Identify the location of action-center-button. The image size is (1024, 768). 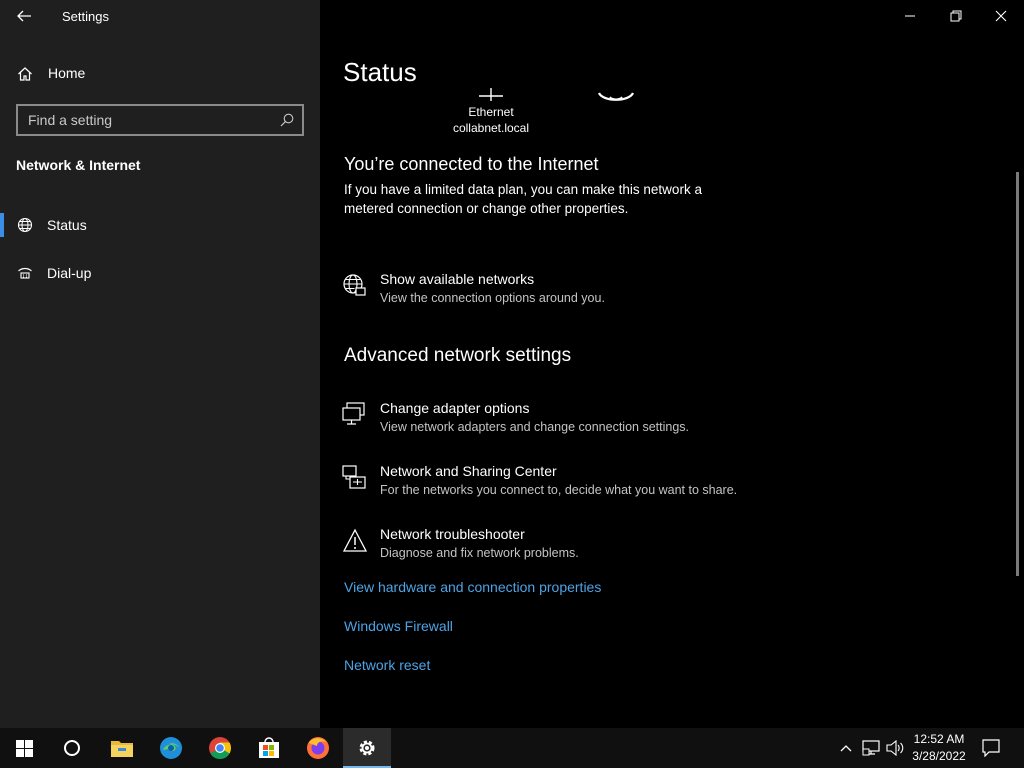
(991, 748).